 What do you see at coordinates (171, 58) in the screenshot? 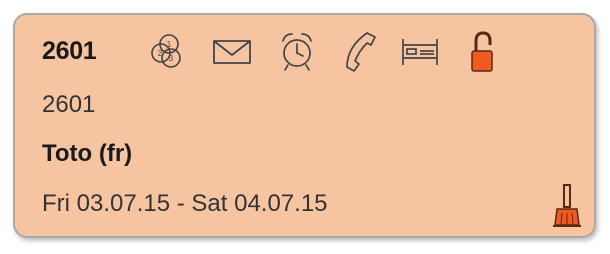
I see `svg-text: 3` at bounding box center [171, 58].